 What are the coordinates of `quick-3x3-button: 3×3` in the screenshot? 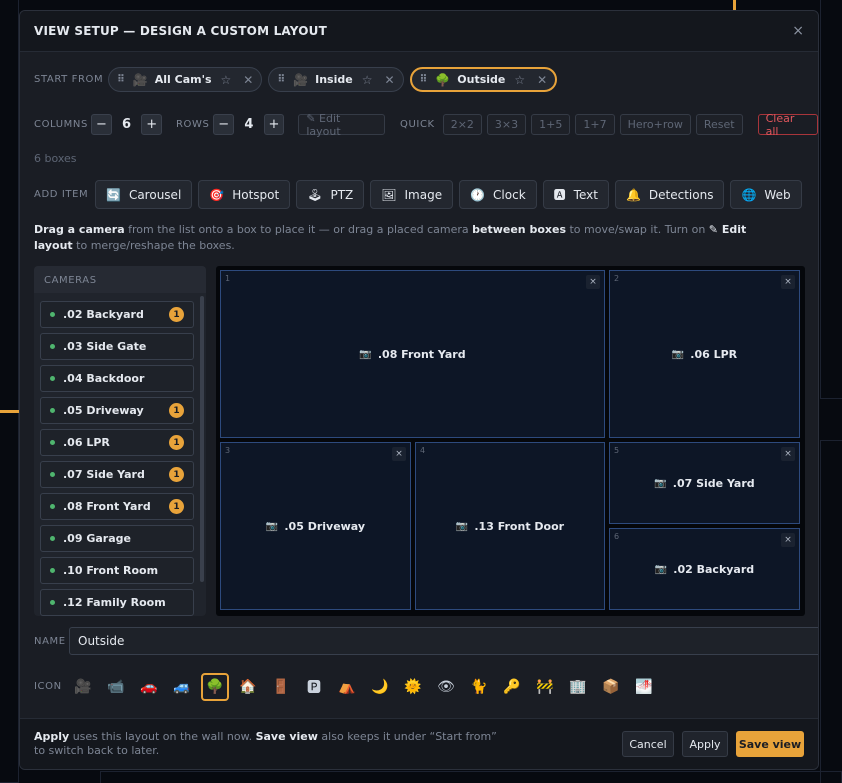 It's located at (506, 124).